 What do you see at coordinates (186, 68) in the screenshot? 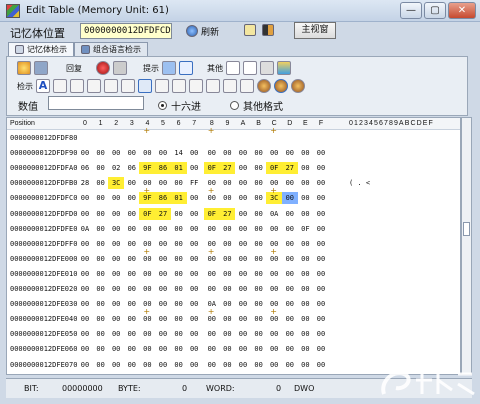
I see `pointer-icon` at bounding box center [186, 68].